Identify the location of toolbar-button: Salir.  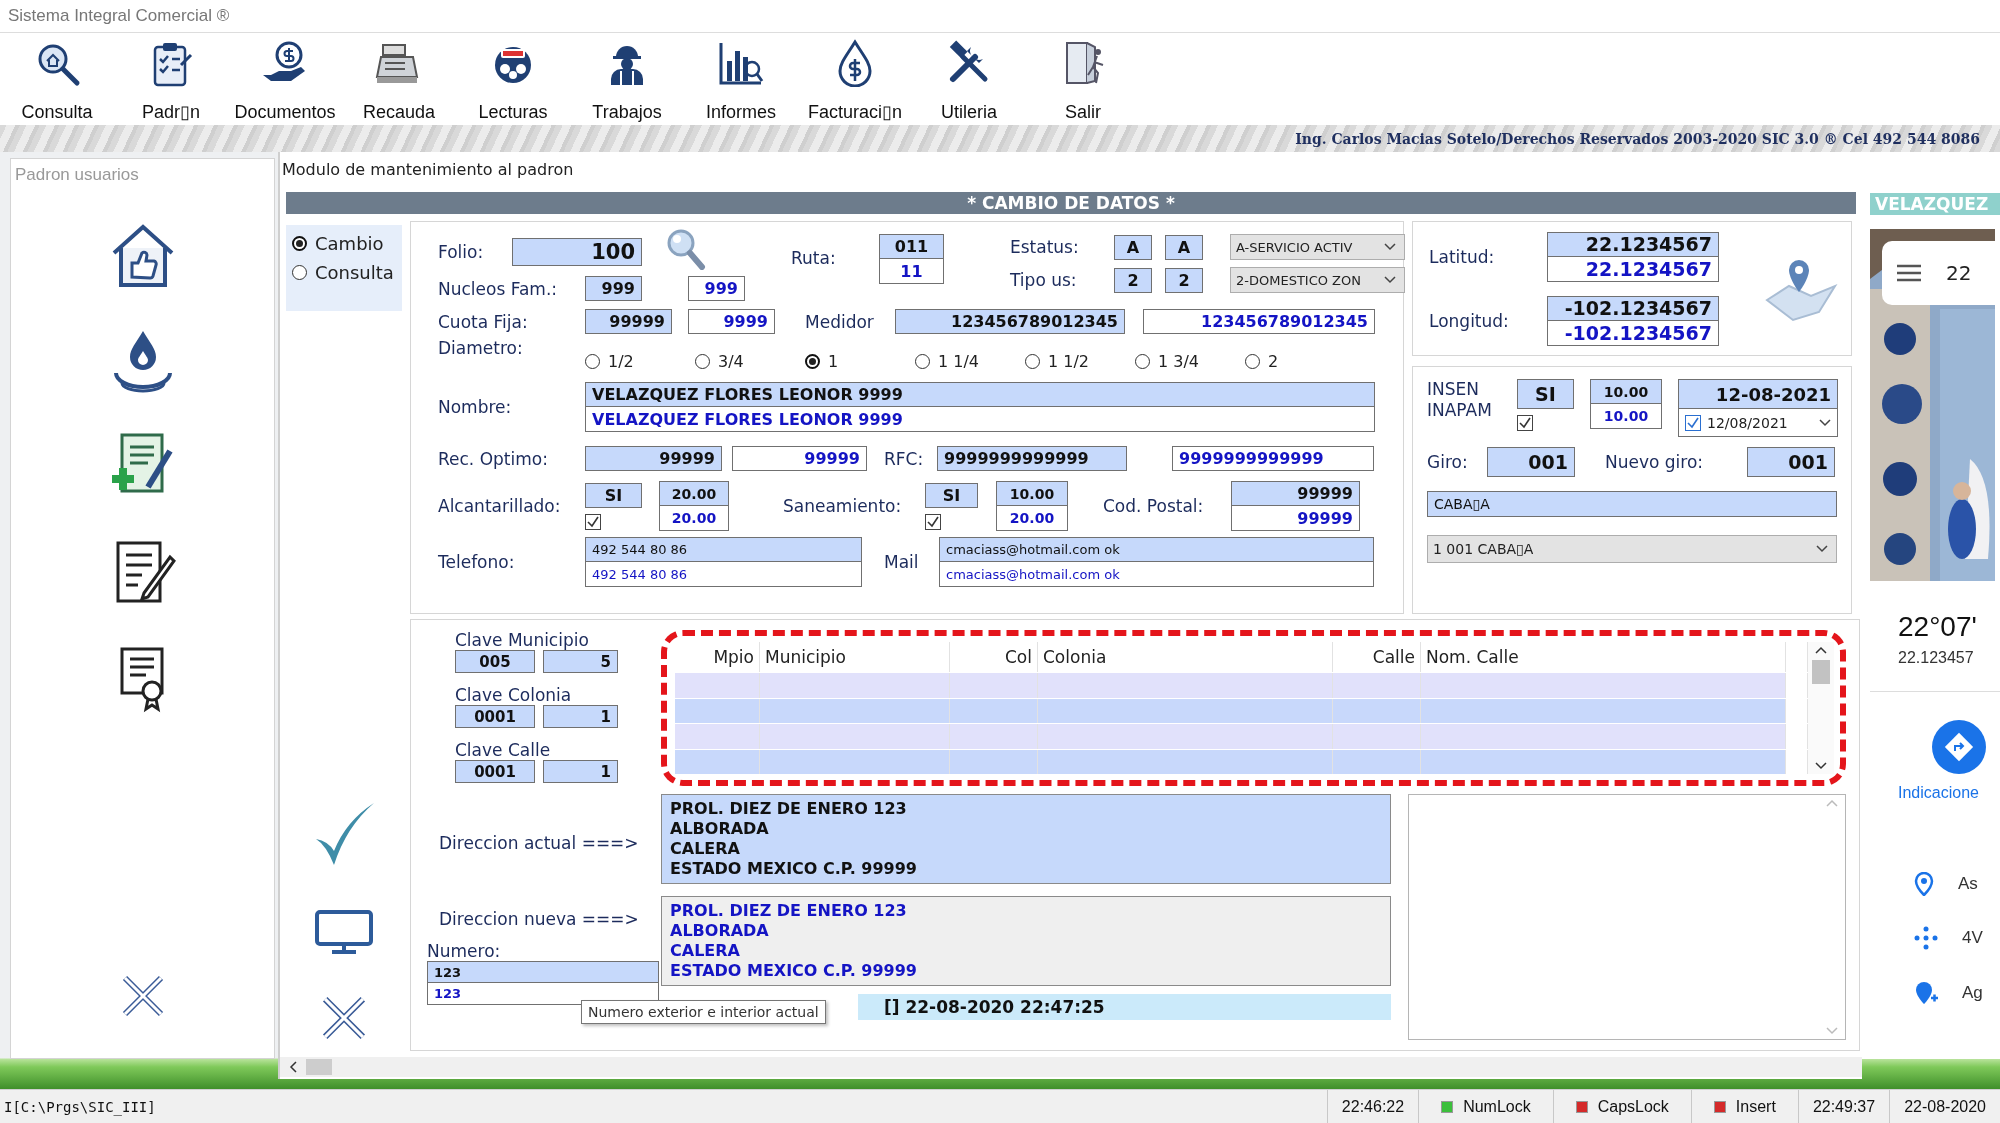
(1083, 80).